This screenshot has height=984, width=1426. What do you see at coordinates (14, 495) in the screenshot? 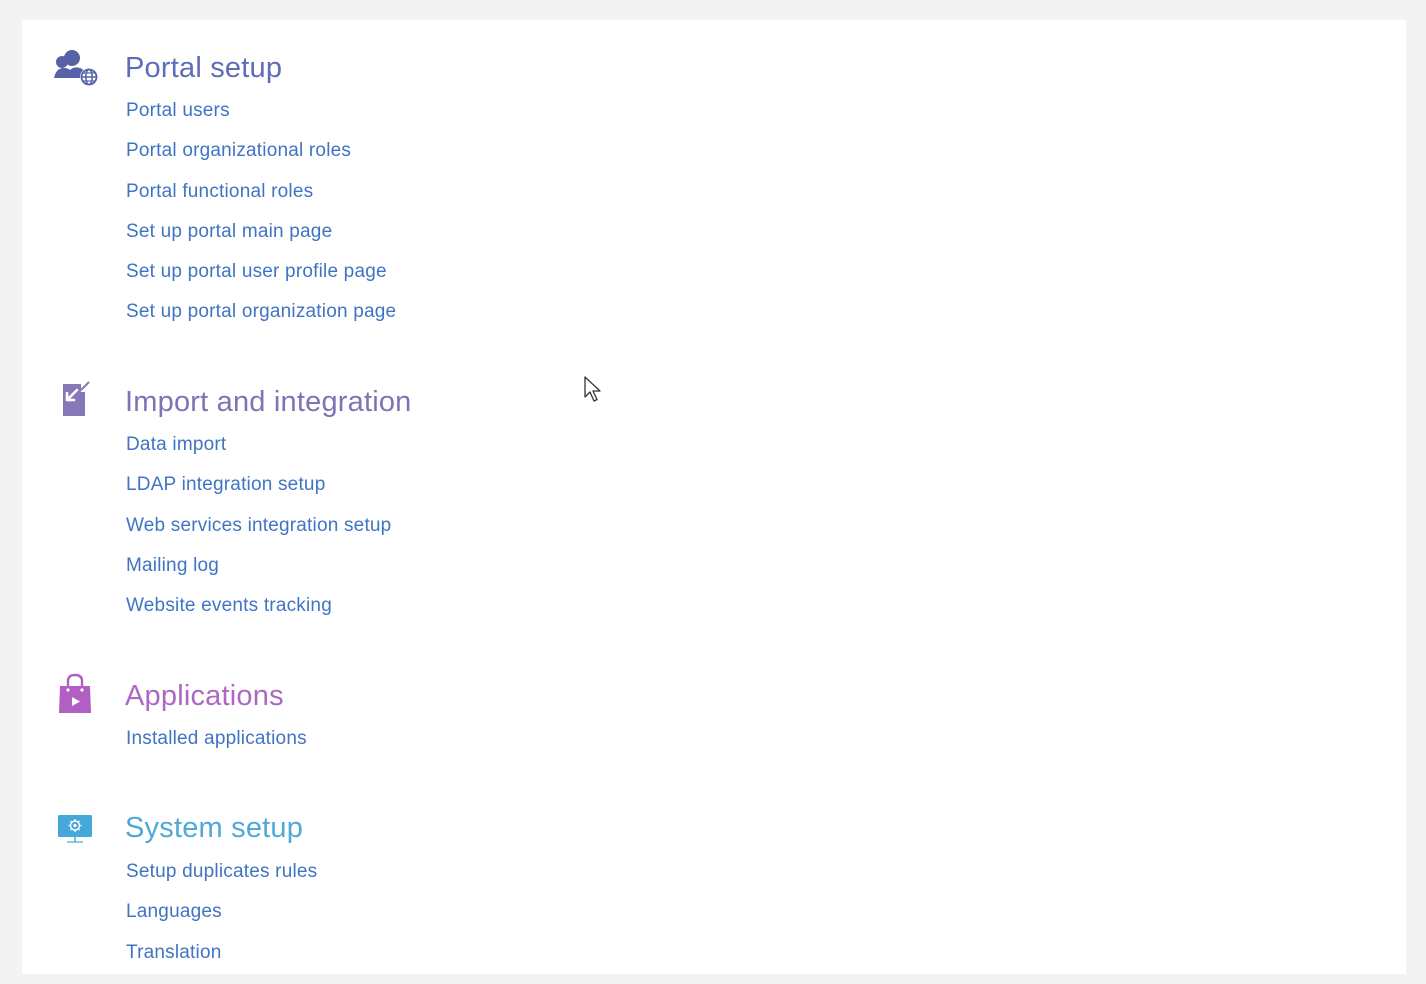
I see `frame-edge` at bounding box center [14, 495].